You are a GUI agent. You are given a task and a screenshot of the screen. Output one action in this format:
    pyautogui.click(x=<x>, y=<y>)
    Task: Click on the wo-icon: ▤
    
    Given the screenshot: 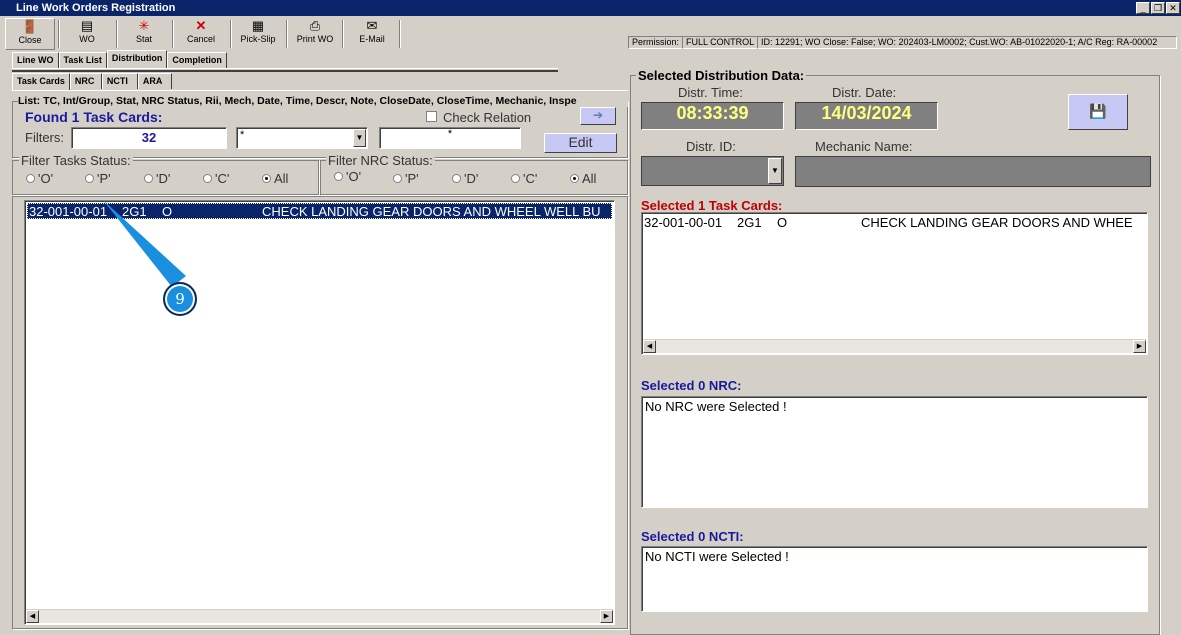 What is the action you would take?
    pyautogui.click(x=87, y=25)
    